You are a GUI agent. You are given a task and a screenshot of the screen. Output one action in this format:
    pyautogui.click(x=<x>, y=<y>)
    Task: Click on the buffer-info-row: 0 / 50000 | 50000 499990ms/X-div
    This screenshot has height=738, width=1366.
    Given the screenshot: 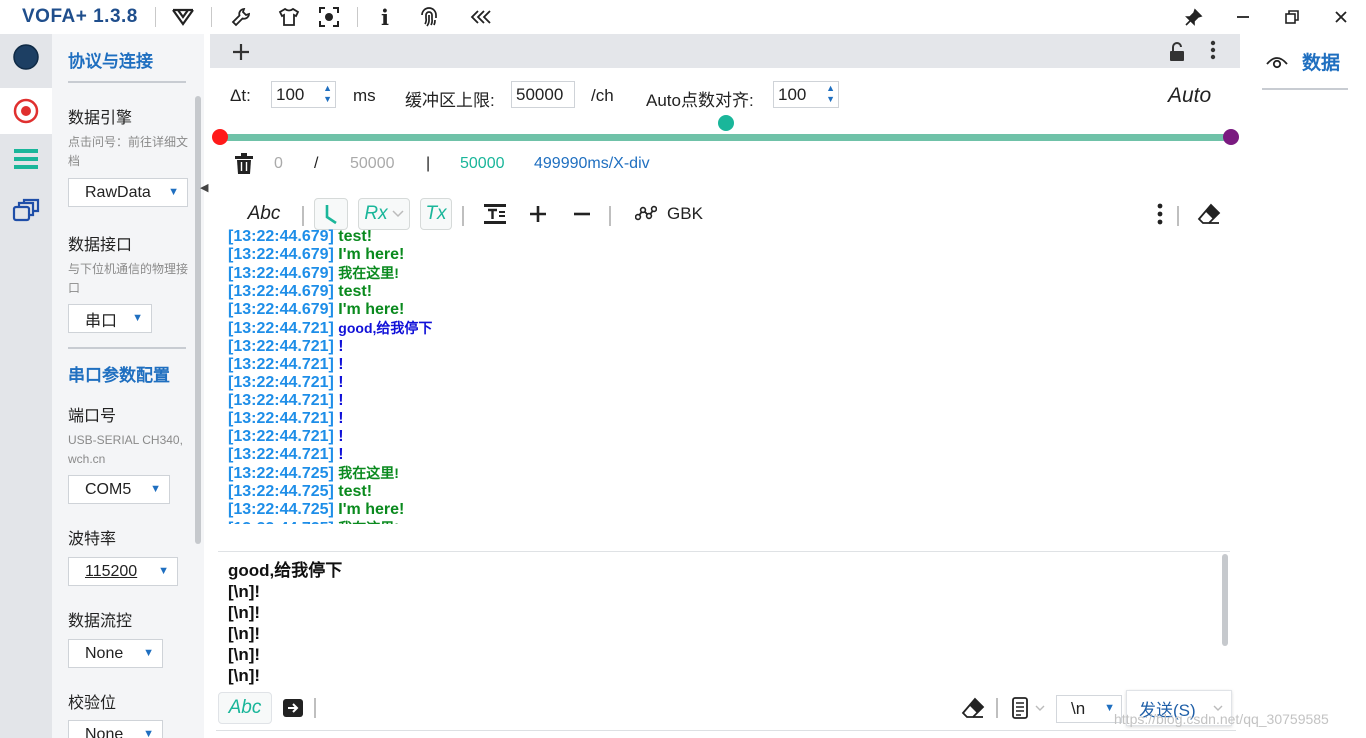 What is the action you would take?
    pyautogui.click(x=725, y=166)
    